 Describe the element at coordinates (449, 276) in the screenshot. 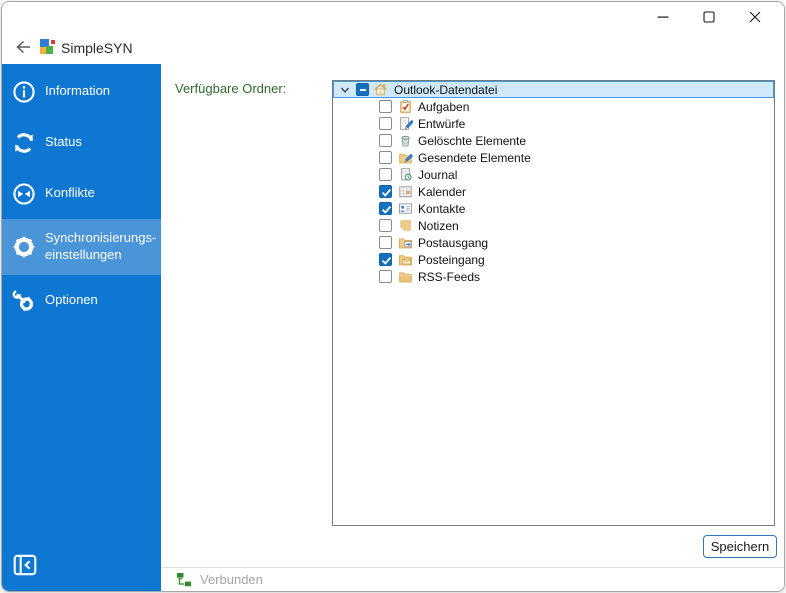

I see `folder-label: RSS-Feeds` at that location.